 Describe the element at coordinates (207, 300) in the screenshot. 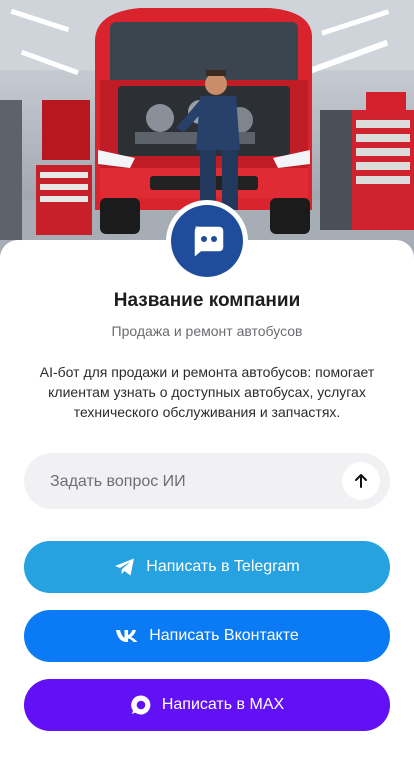

I see `company-name: Название компании` at that location.